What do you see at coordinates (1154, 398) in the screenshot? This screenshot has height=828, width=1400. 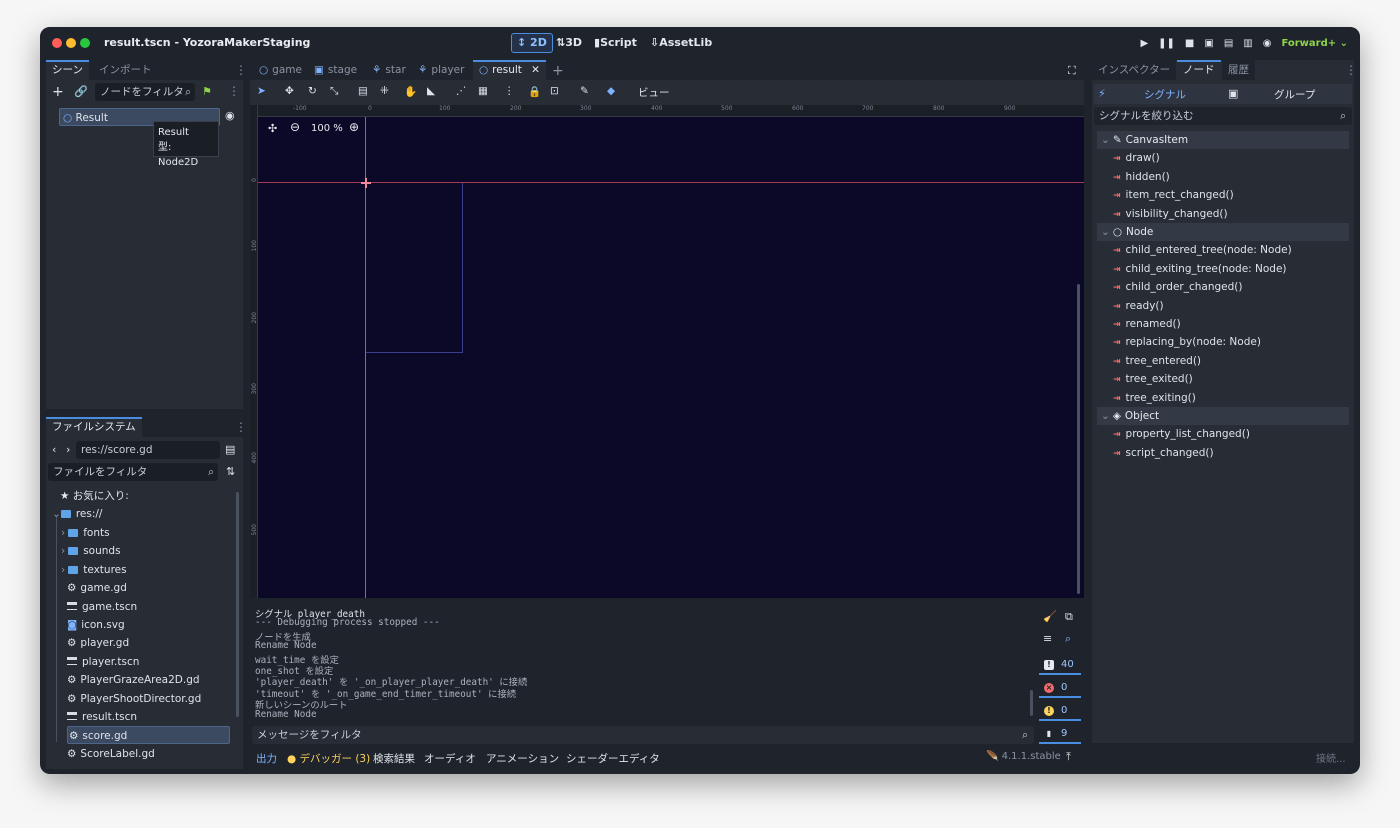 I see `signal-item: ⇥ tree_exiting()` at bounding box center [1154, 398].